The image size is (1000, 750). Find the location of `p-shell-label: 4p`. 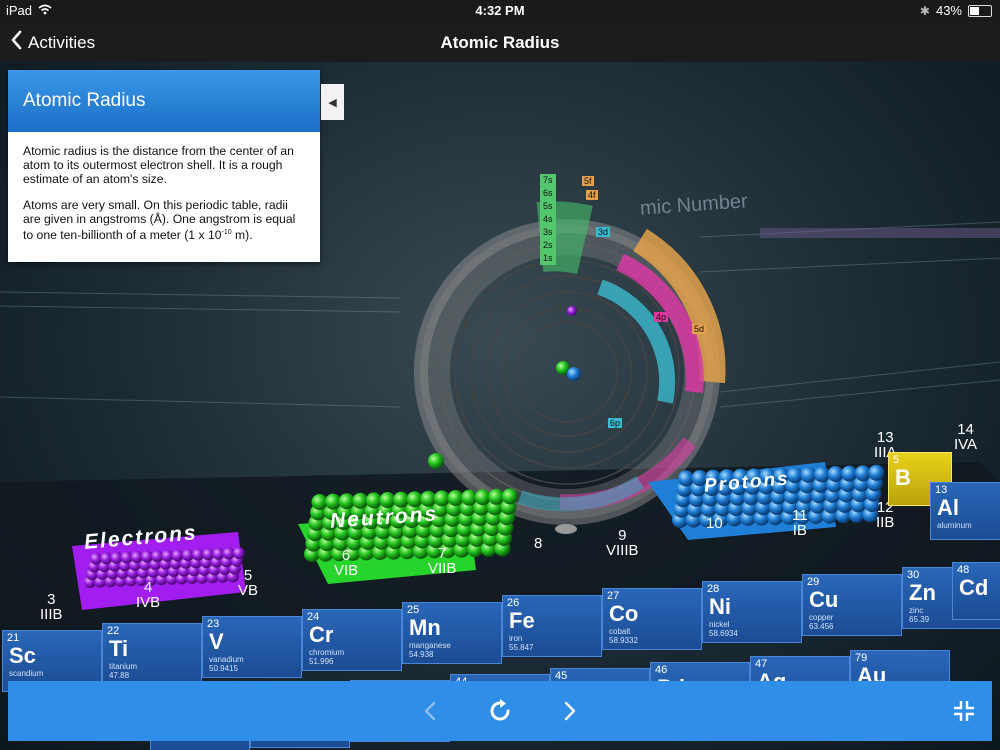

p-shell-label: 4p is located at coordinates (661, 317).